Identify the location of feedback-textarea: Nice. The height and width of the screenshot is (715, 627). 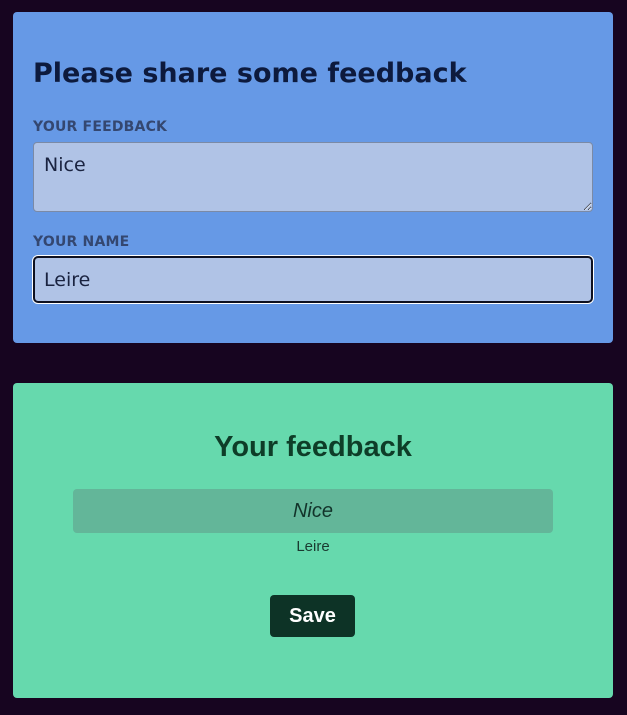
(313, 177).